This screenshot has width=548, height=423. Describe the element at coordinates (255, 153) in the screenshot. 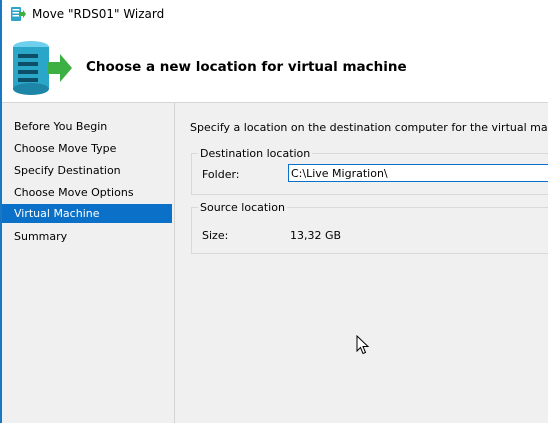

I see `destination-group-label: Destination location` at that location.